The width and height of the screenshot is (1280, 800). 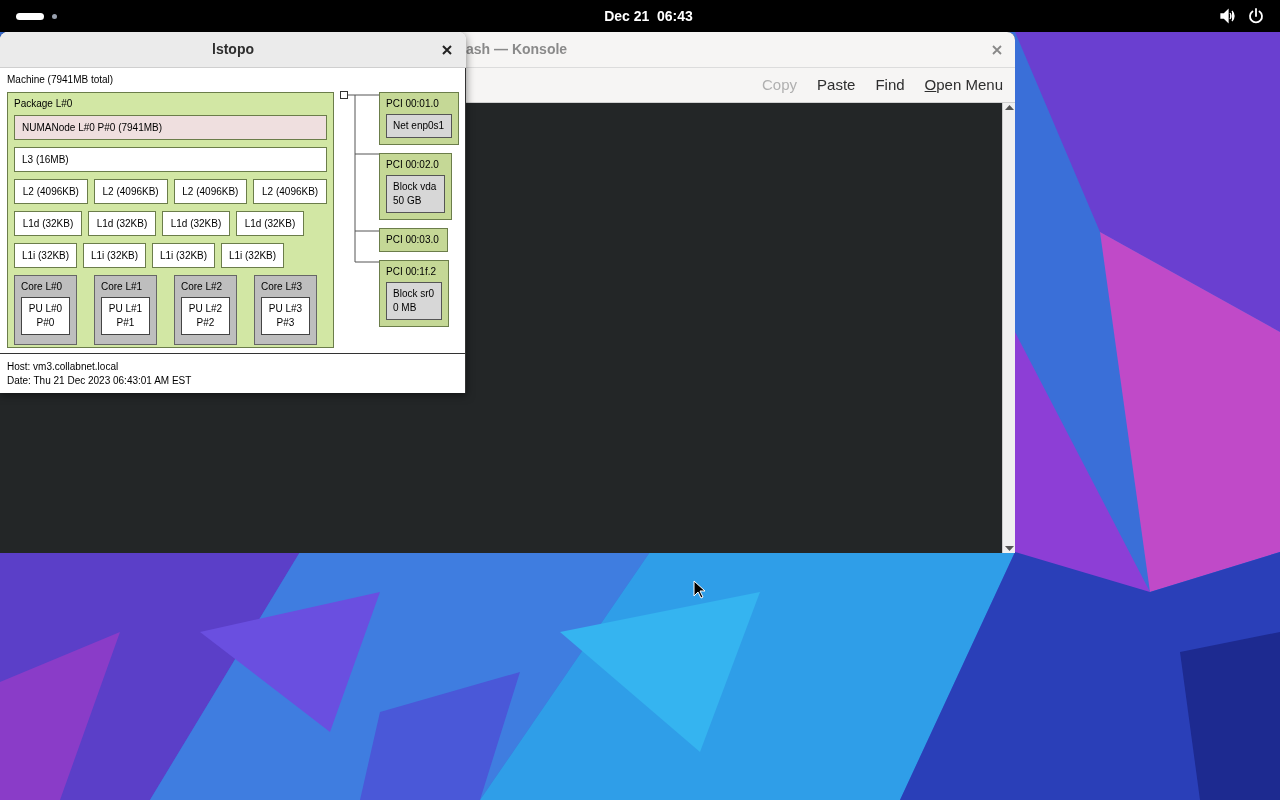 What do you see at coordinates (45, 323) in the screenshot?
I see `pu-label: P#0` at bounding box center [45, 323].